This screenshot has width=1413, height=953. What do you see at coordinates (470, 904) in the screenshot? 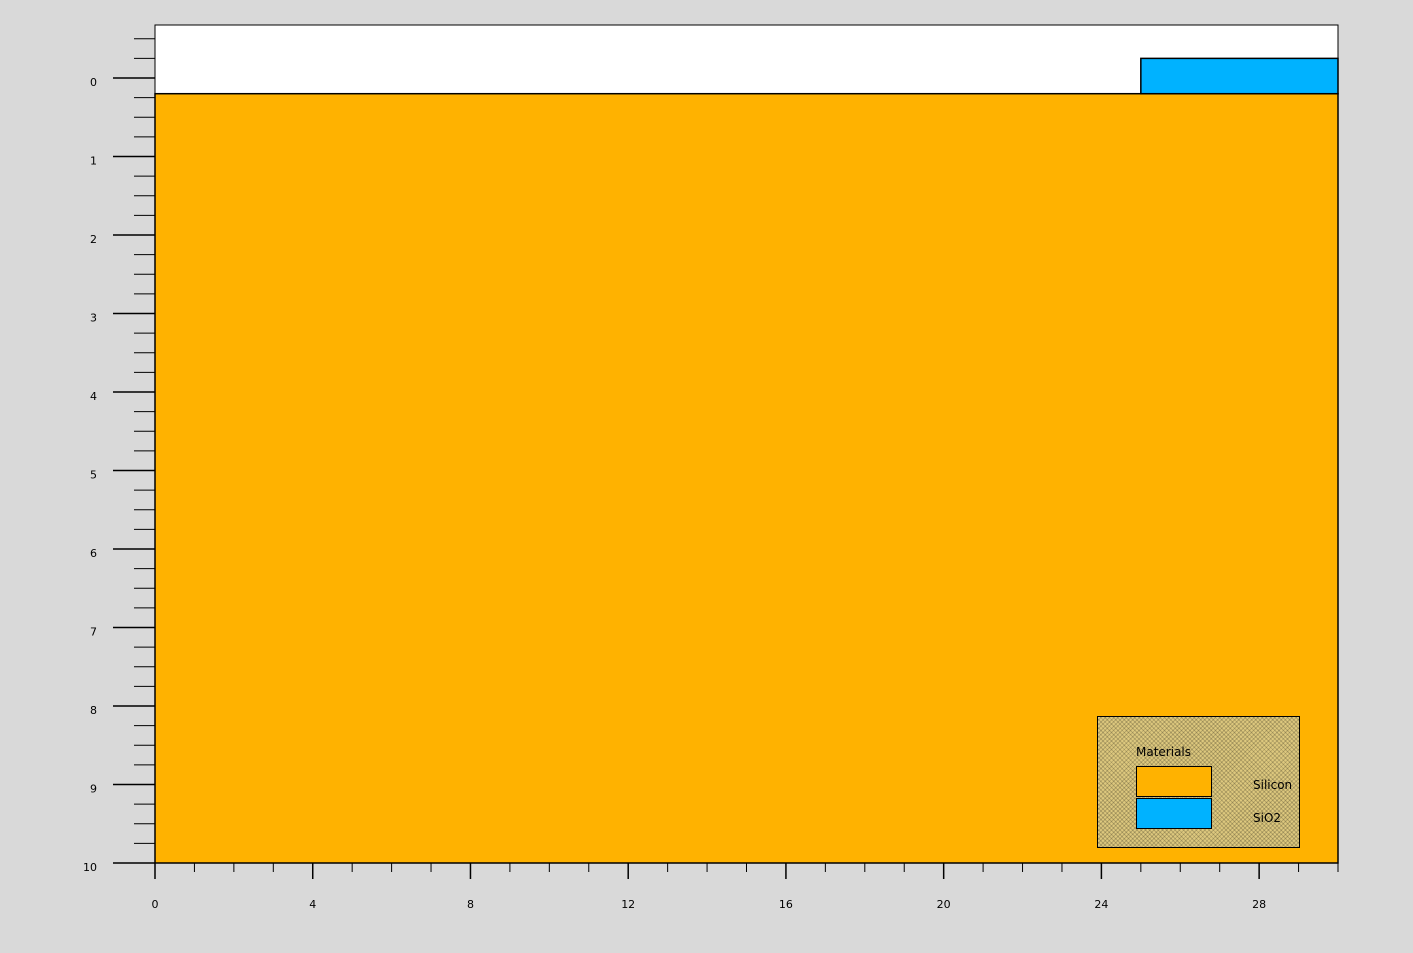
I see `x-tick-label: 8` at bounding box center [470, 904].